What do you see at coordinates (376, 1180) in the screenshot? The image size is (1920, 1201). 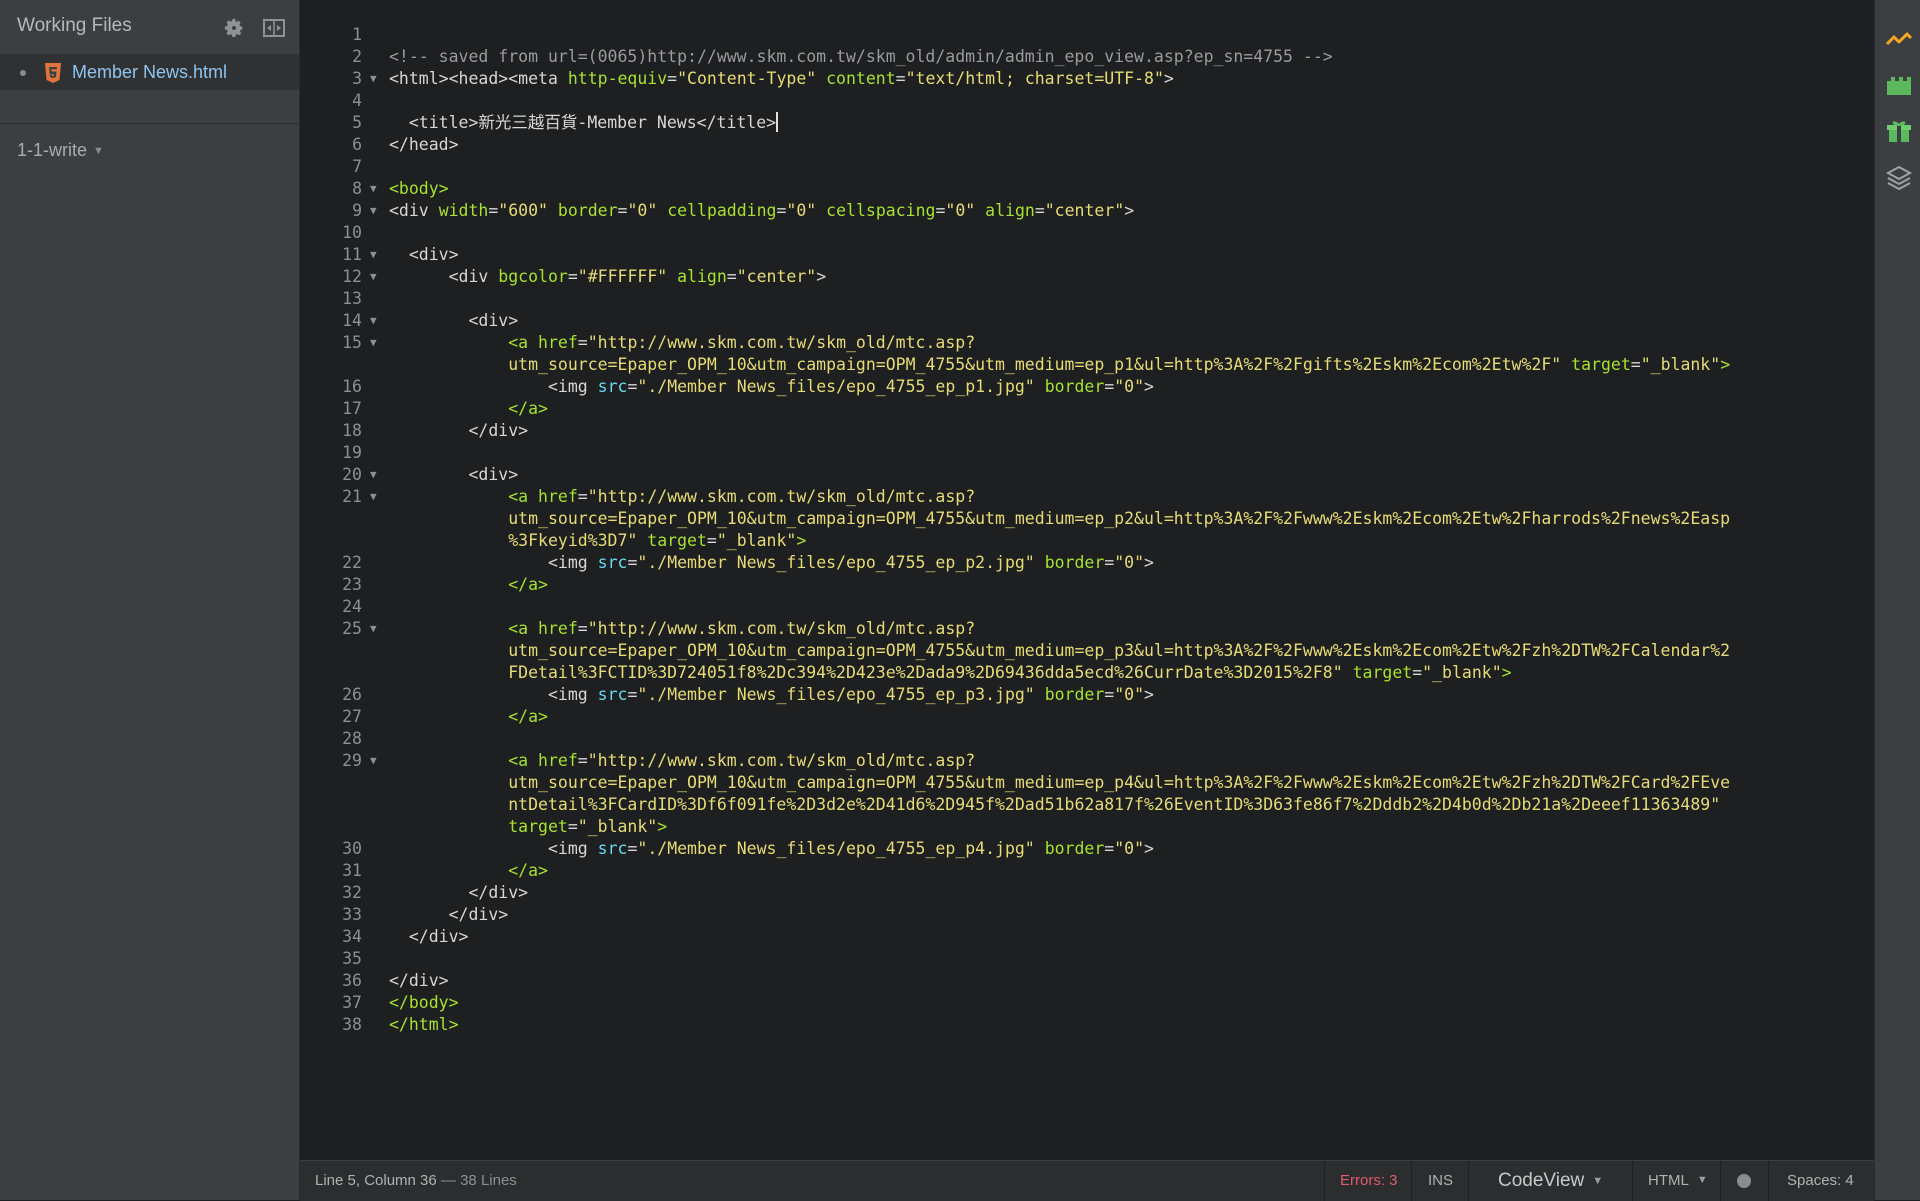 I see `cursor-position-text: Line 5, Column 36` at bounding box center [376, 1180].